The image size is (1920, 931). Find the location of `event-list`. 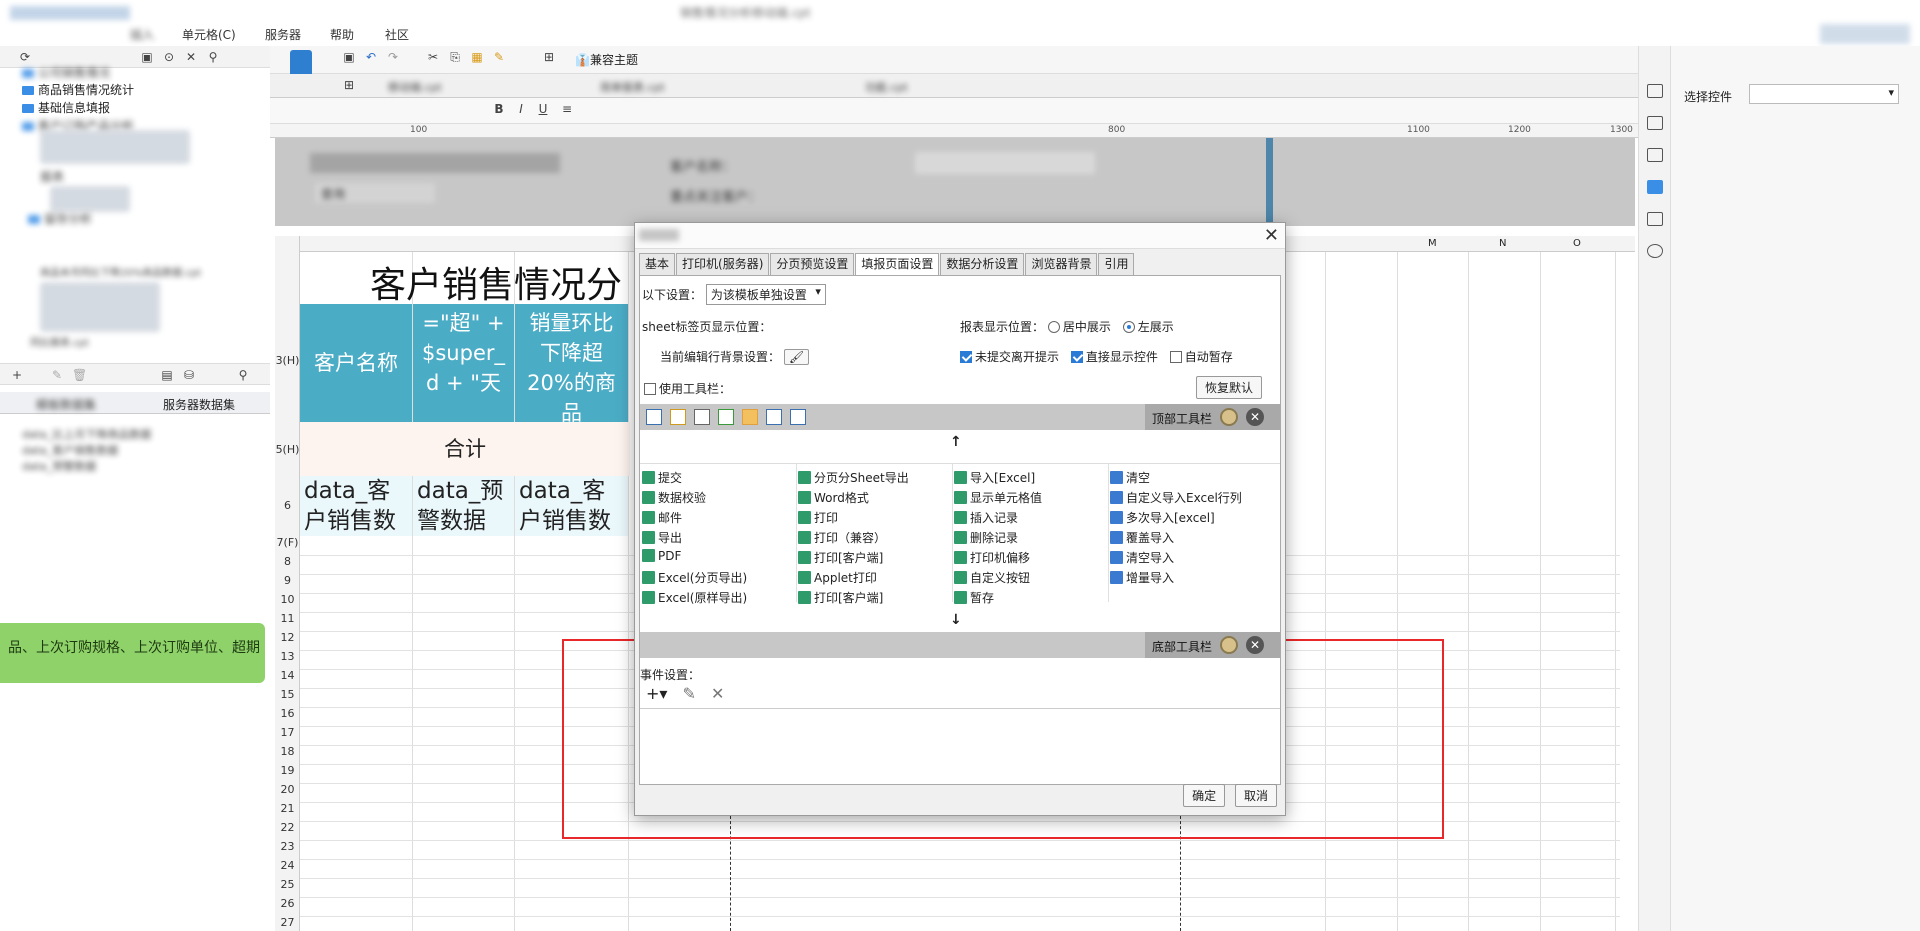

event-list is located at coordinates (960, 746).